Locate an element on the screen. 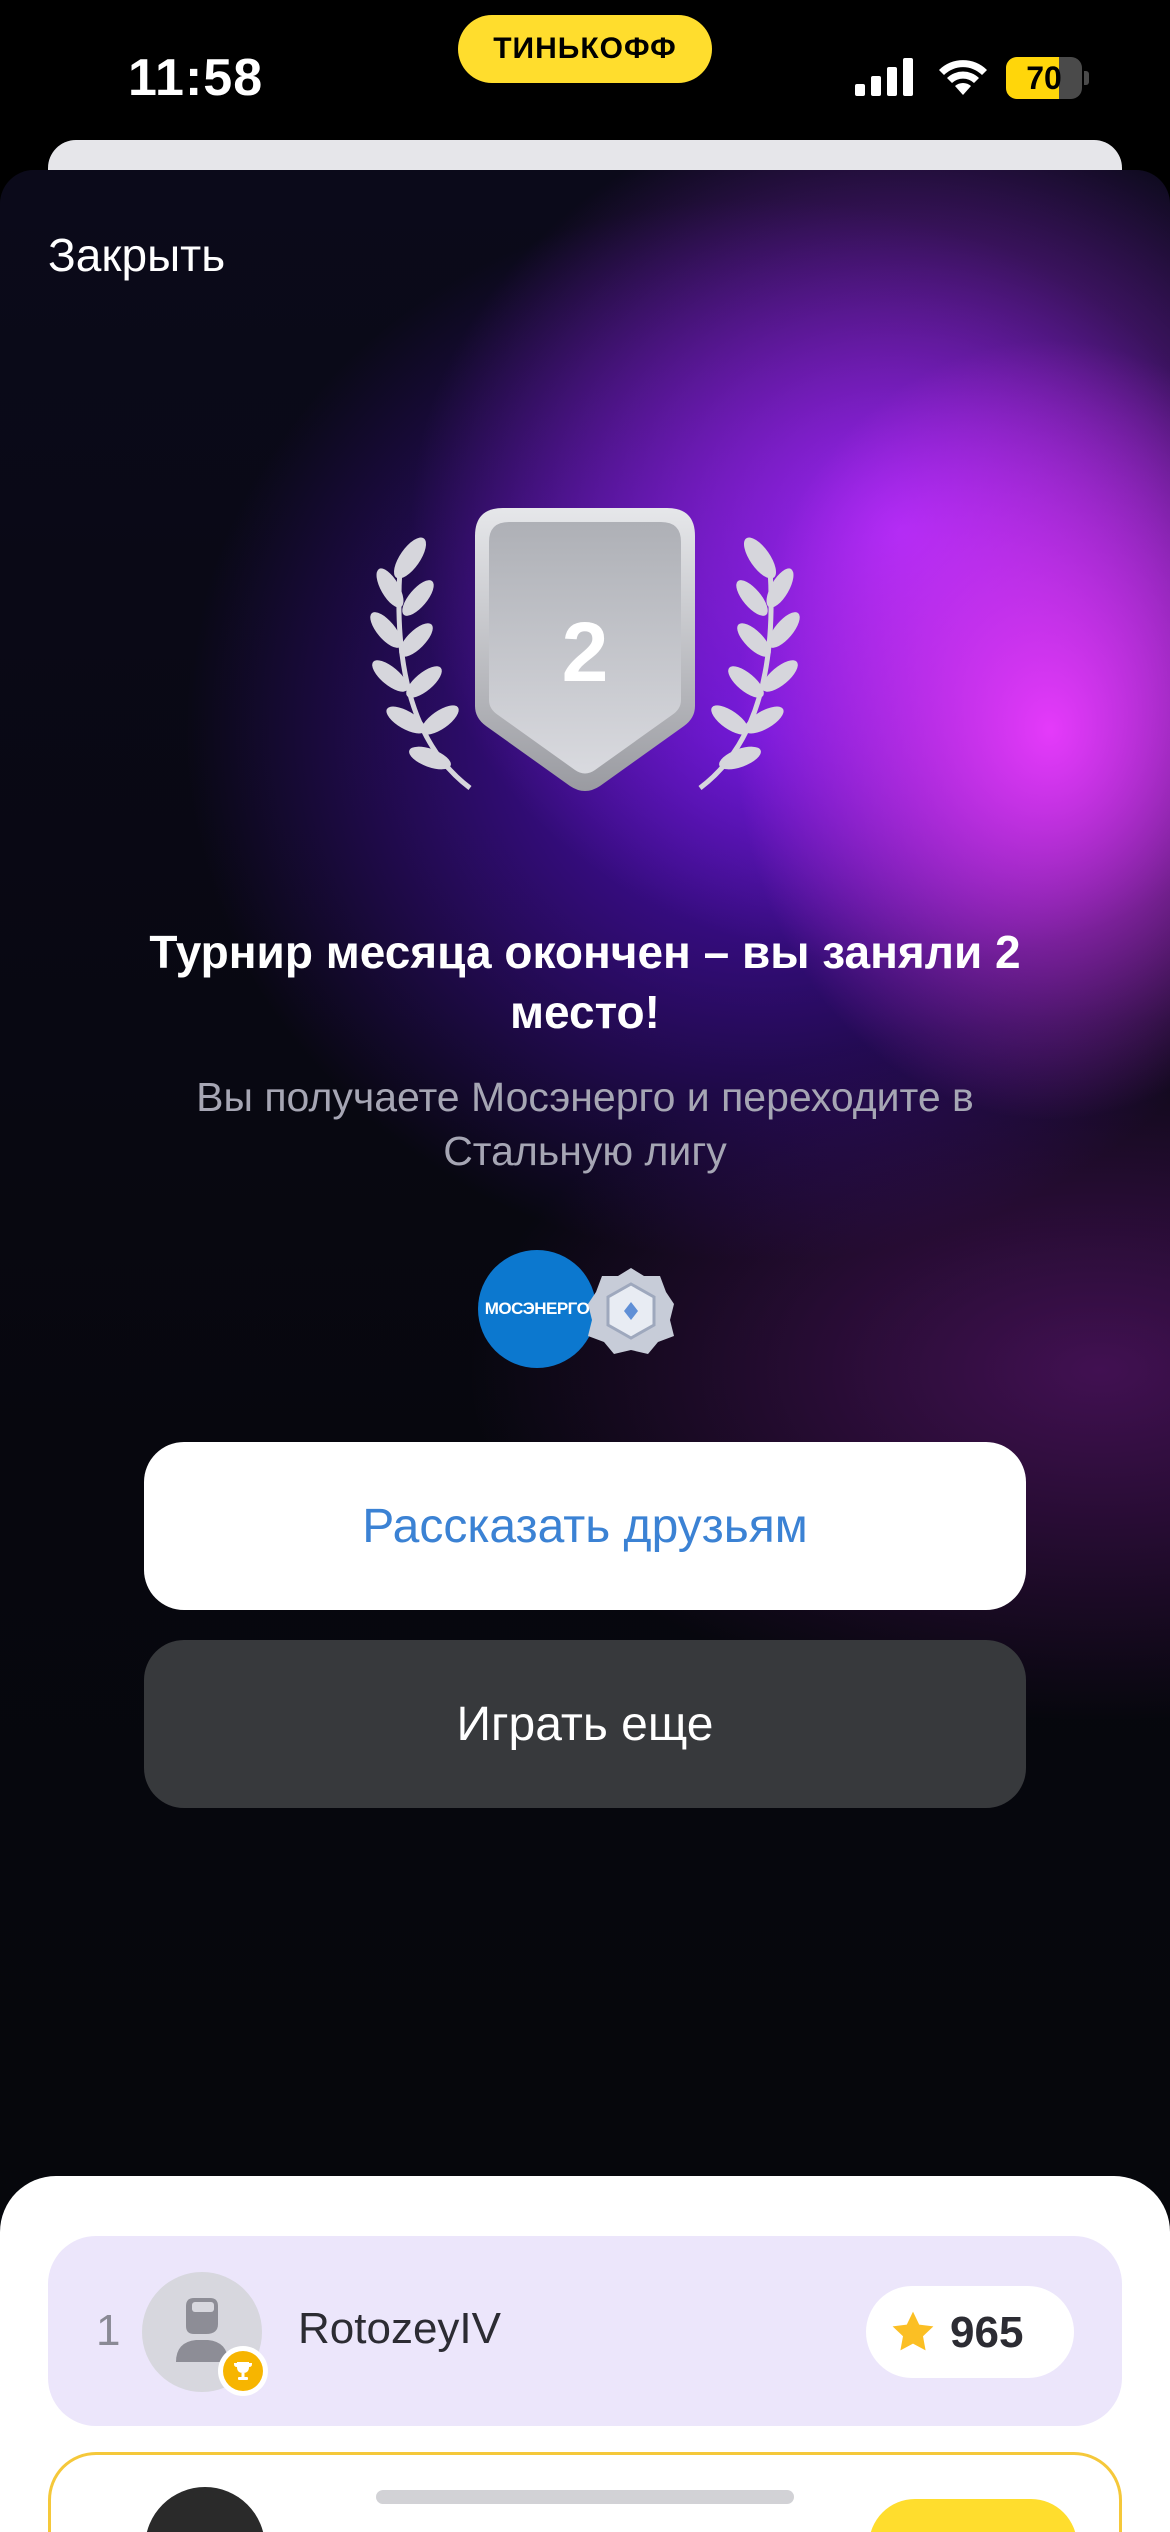 The image size is (1170, 2532). battery-icon: 70 is located at coordinates (1047, 78).